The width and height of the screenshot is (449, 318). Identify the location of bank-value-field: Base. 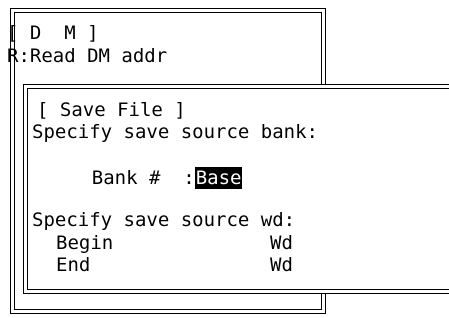
(218, 178).